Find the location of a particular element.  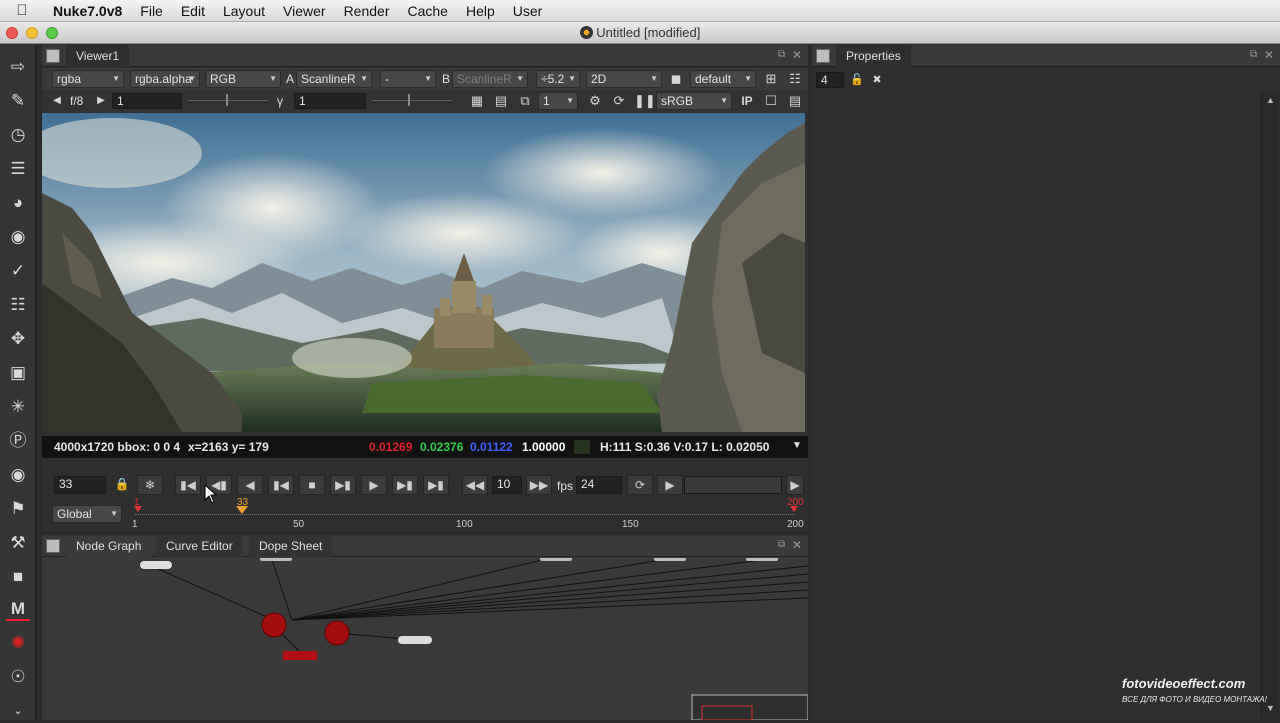

in-point-icon is located at coordinates (138, 509).